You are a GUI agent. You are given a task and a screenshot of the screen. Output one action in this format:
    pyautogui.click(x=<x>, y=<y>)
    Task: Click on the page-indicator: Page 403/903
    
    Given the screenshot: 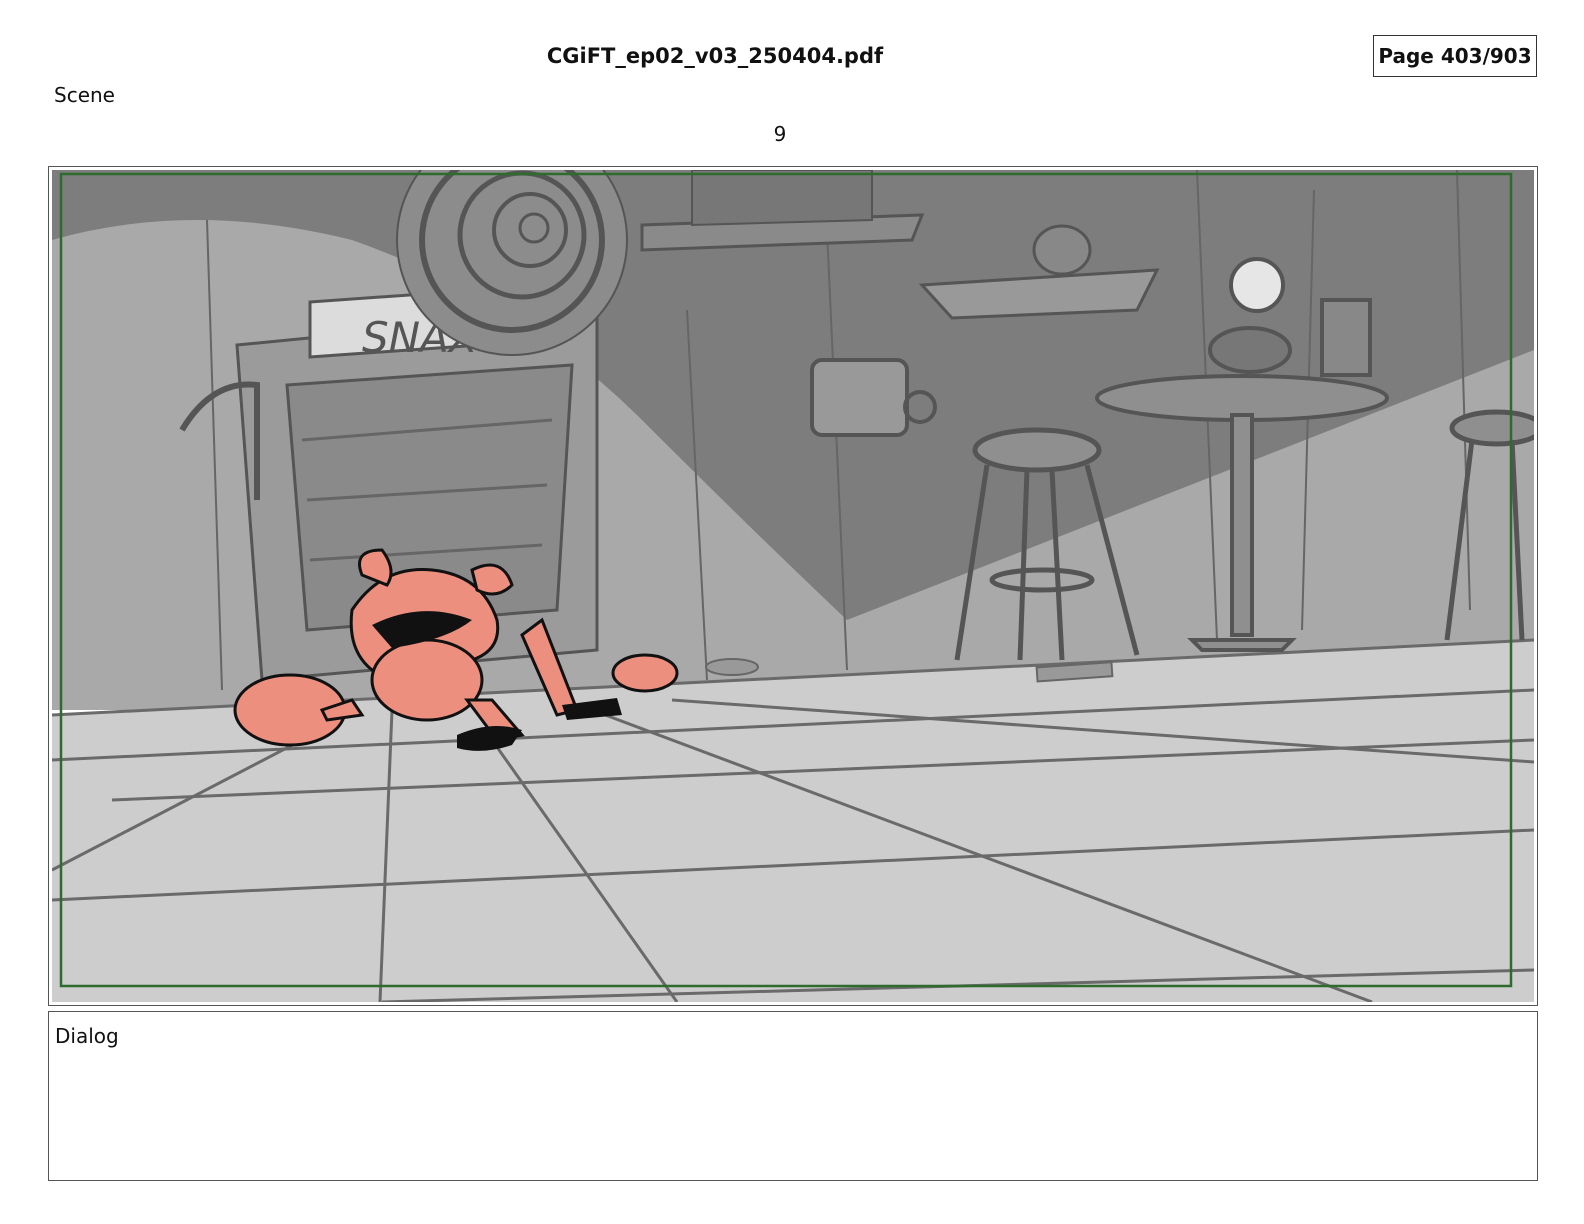 What is the action you would take?
    pyautogui.click(x=1455, y=56)
    